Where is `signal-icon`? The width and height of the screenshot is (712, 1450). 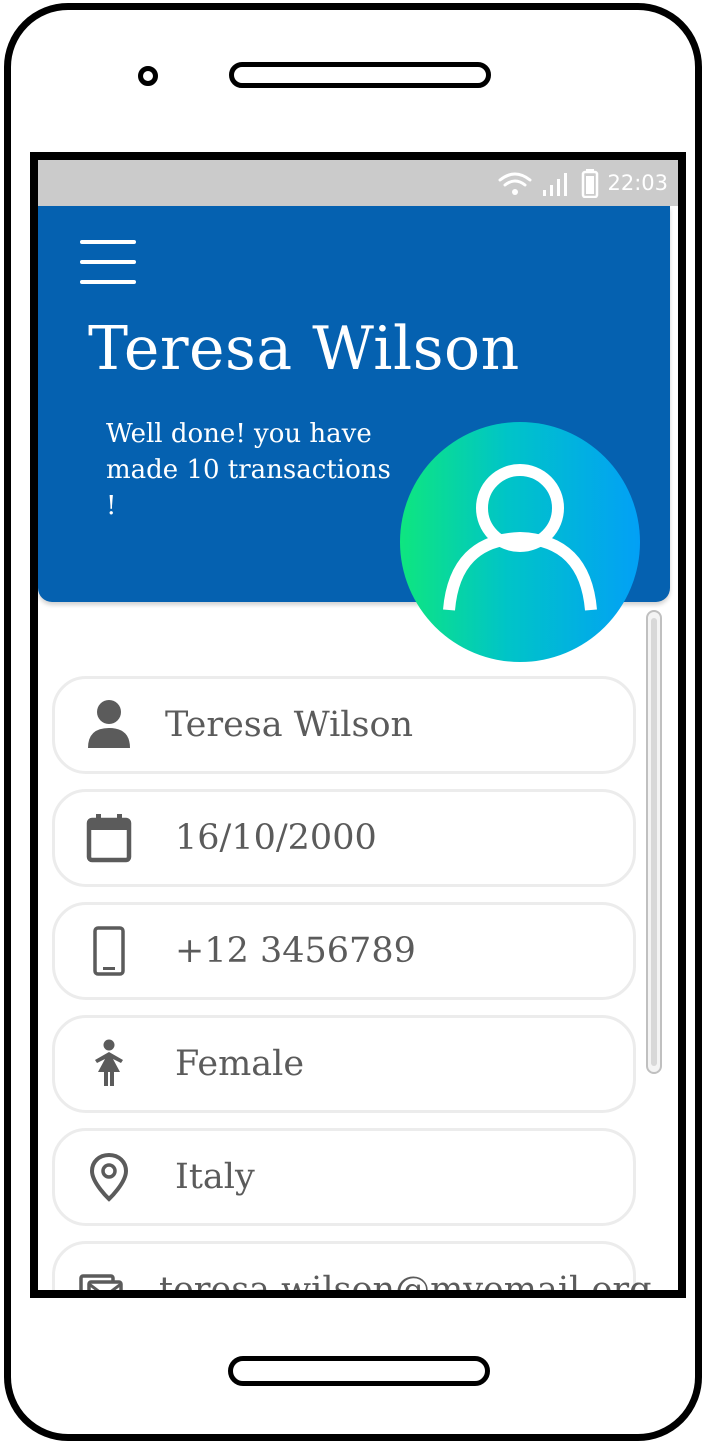
signal-icon is located at coordinates (555, 184).